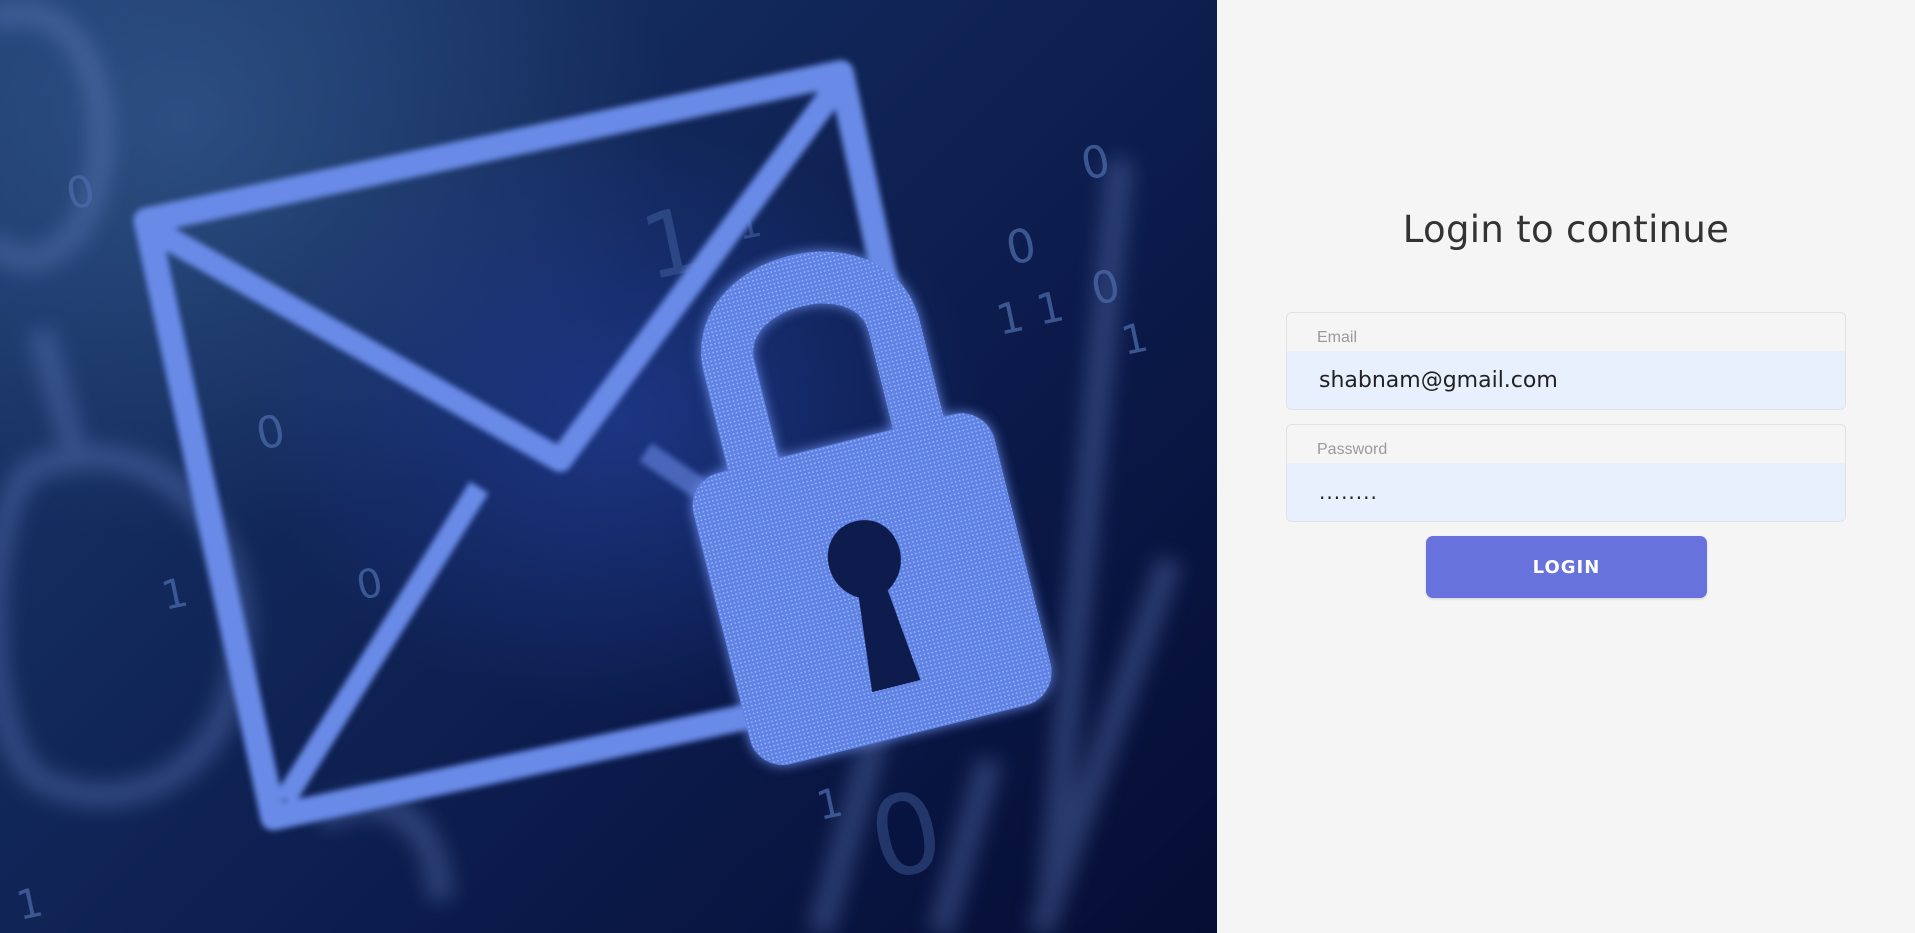 This screenshot has width=1915, height=933. Describe the element at coordinates (1566, 229) in the screenshot. I see `login-title: Login to continue` at that location.